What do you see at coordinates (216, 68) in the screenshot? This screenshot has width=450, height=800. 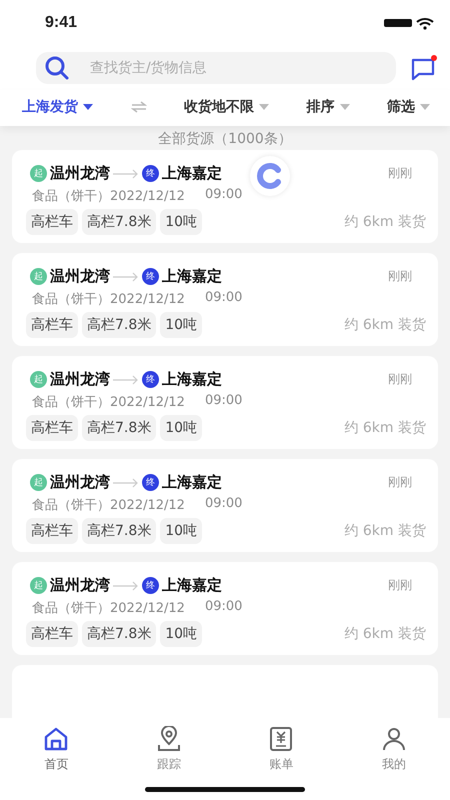 I see `search-field: 查找货主/货物信息` at bounding box center [216, 68].